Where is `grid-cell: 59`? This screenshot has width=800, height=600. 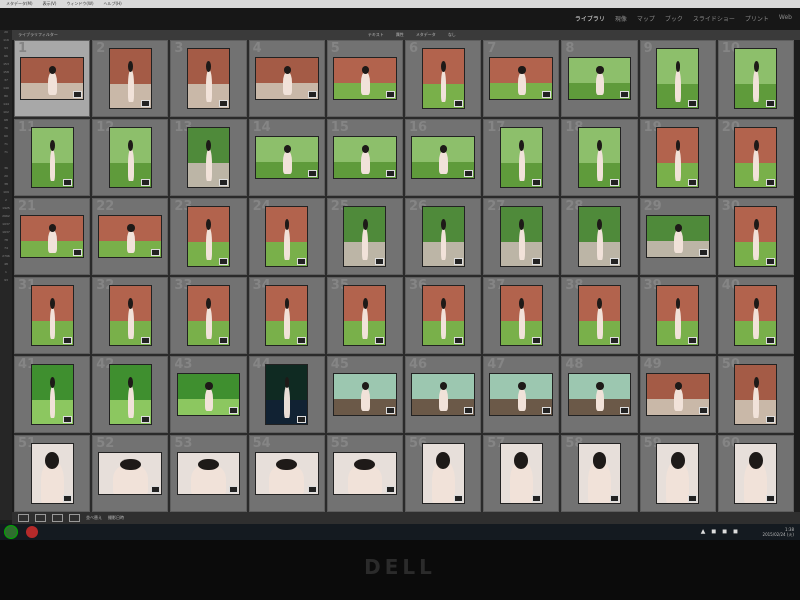
grid-cell: 59 is located at coordinates (677, 473).